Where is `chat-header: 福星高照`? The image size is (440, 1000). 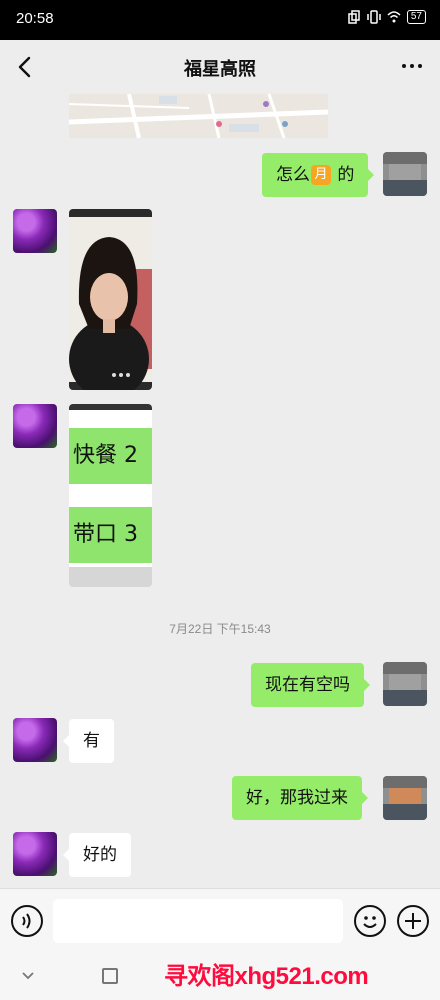 chat-header: 福星高照 is located at coordinates (220, 67).